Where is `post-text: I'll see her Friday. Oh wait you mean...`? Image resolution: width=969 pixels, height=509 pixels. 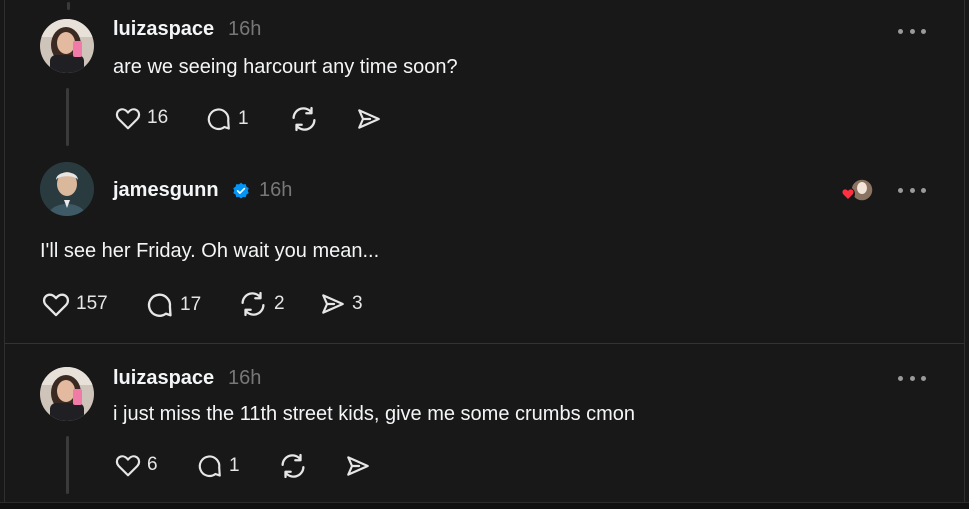
post-text: I'll see her Friday. Oh wait you mean... is located at coordinates (210, 251).